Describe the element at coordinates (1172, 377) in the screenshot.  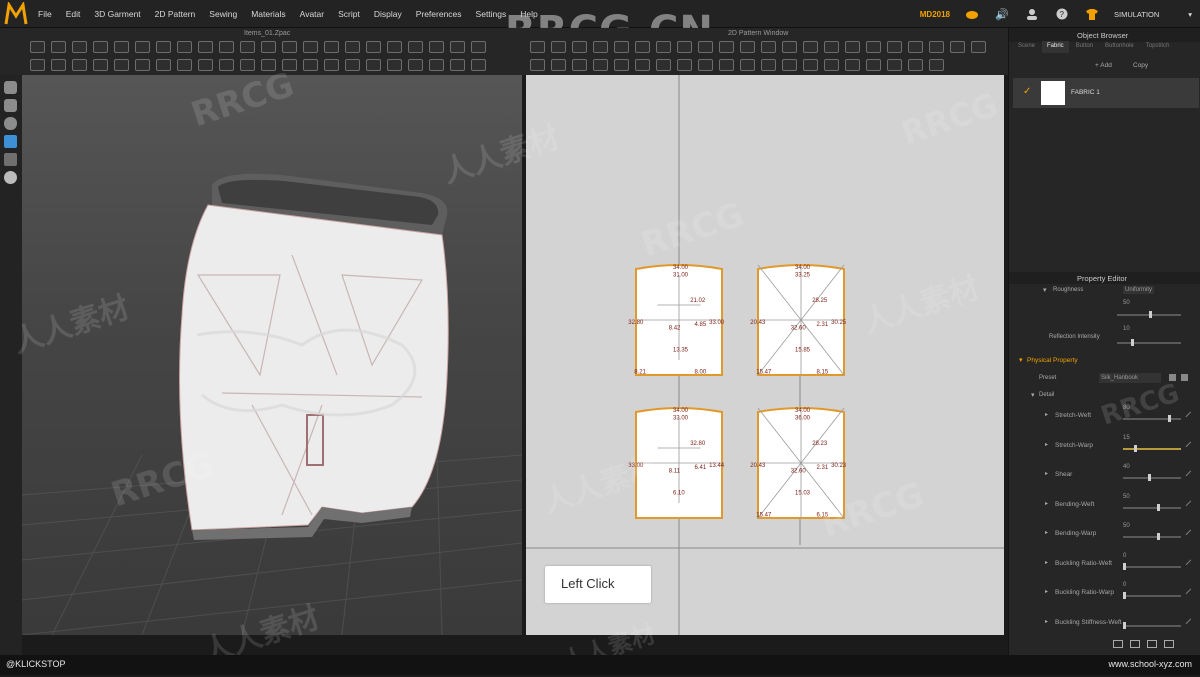
I see `save-icon` at that location.